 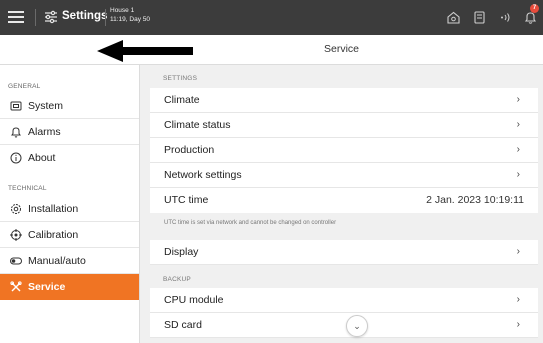 I want to click on sidebar-item-label: About, so click(x=42, y=158).